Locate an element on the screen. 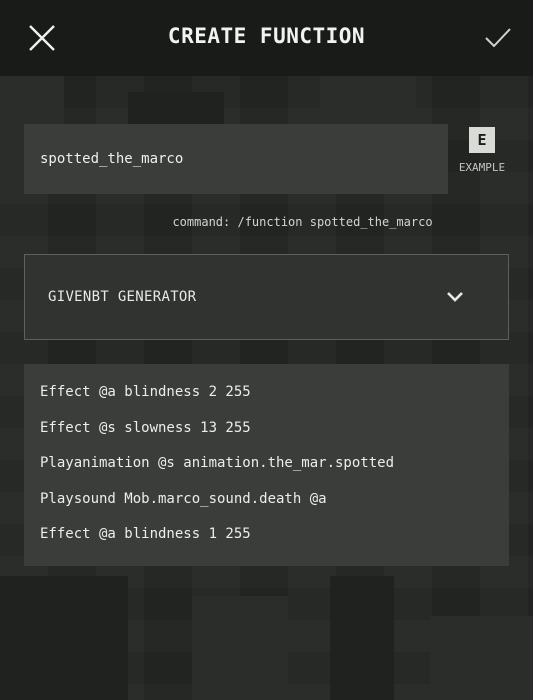  header-bar: CREATE FUNCTION is located at coordinates (266, 38).